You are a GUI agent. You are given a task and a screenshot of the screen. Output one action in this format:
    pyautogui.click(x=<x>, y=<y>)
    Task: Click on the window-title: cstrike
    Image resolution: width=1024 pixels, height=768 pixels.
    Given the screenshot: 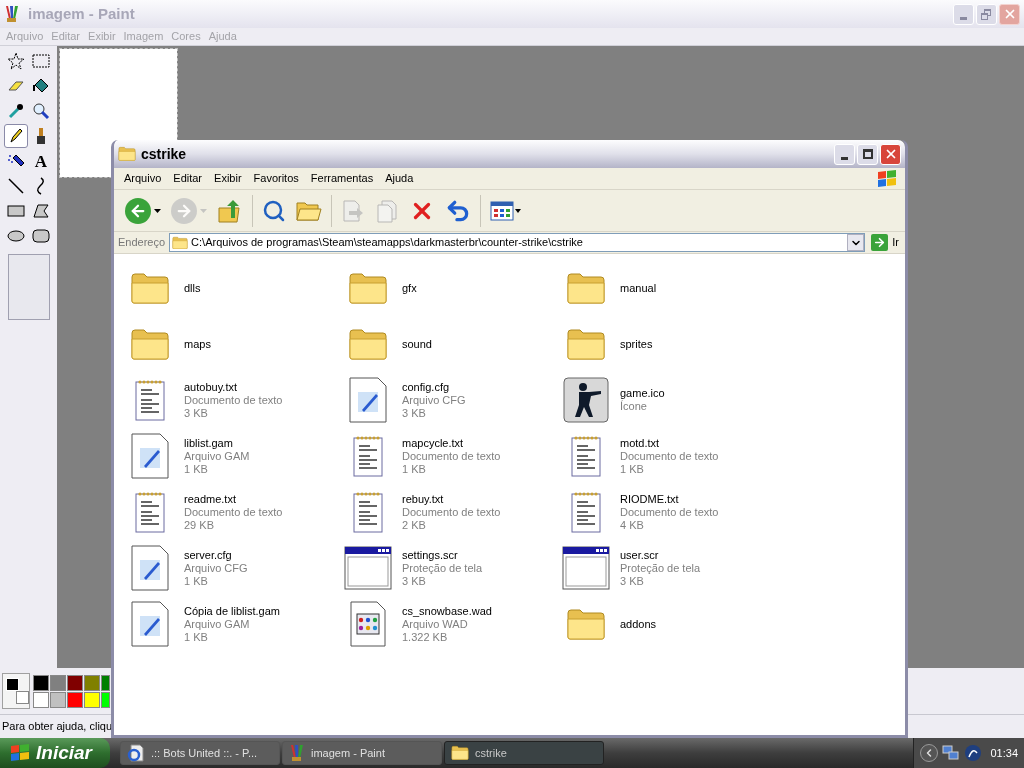 What is the action you would take?
    pyautogui.click(x=164, y=154)
    